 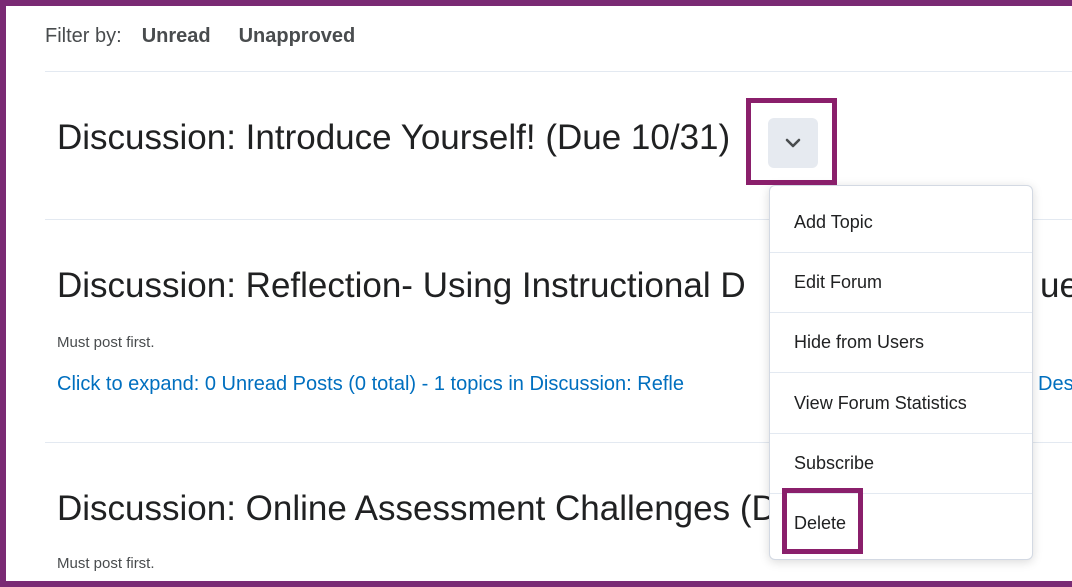 What do you see at coordinates (1056, 285) in the screenshot?
I see `forum-title-overflow: ue` at bounding box center [1056, 285].